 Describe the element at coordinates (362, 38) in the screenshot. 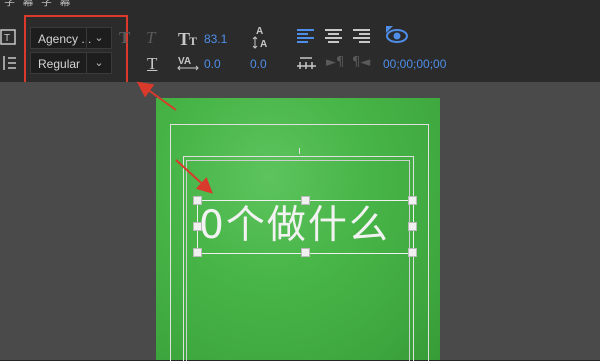

I see `align-right-icon` at that location.